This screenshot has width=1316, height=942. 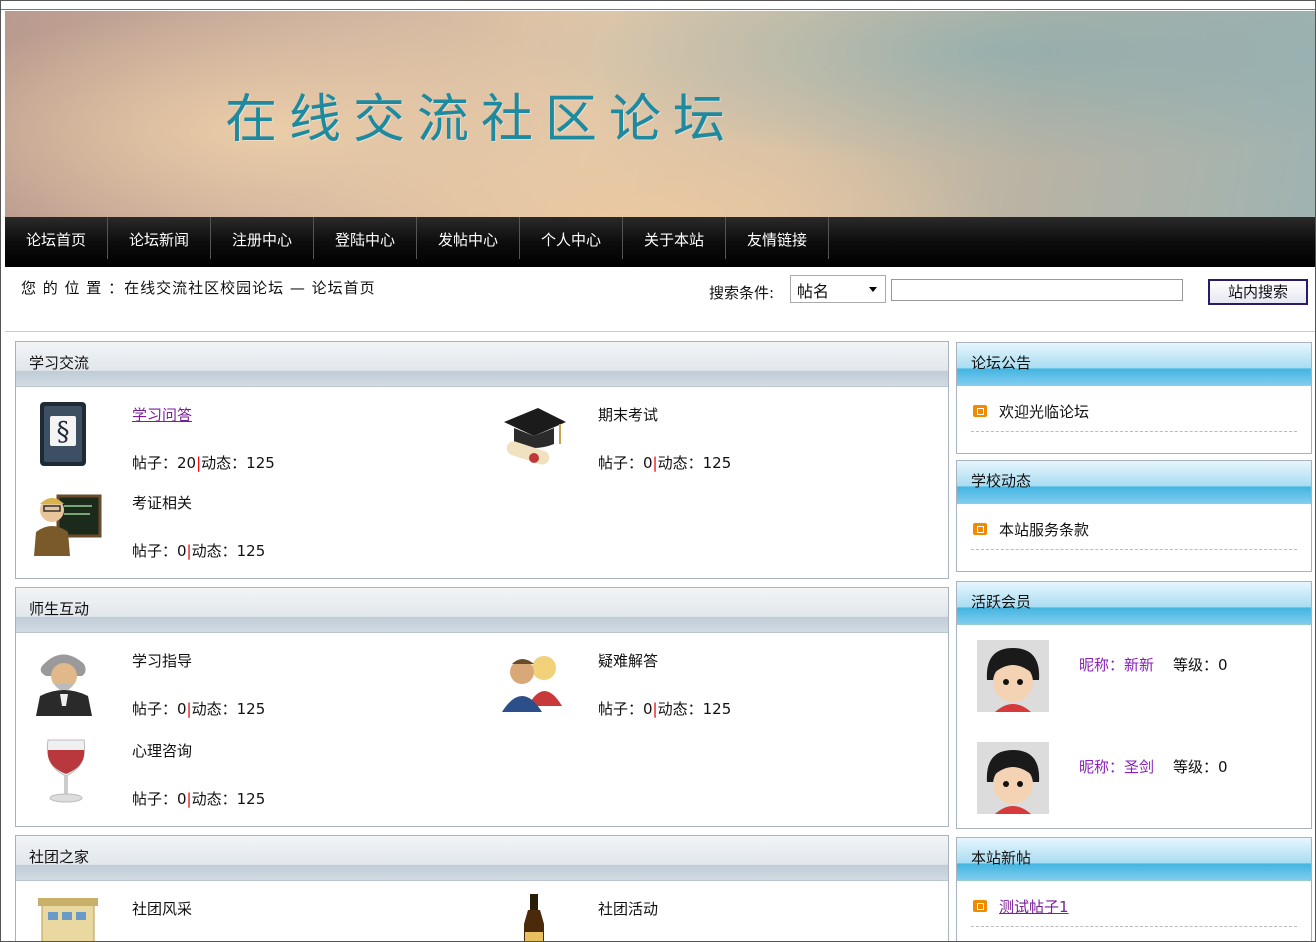 What do you see at coordinates (660, 331) in the screenshot?
I see `header-divider` at bounding box center [660, 331].